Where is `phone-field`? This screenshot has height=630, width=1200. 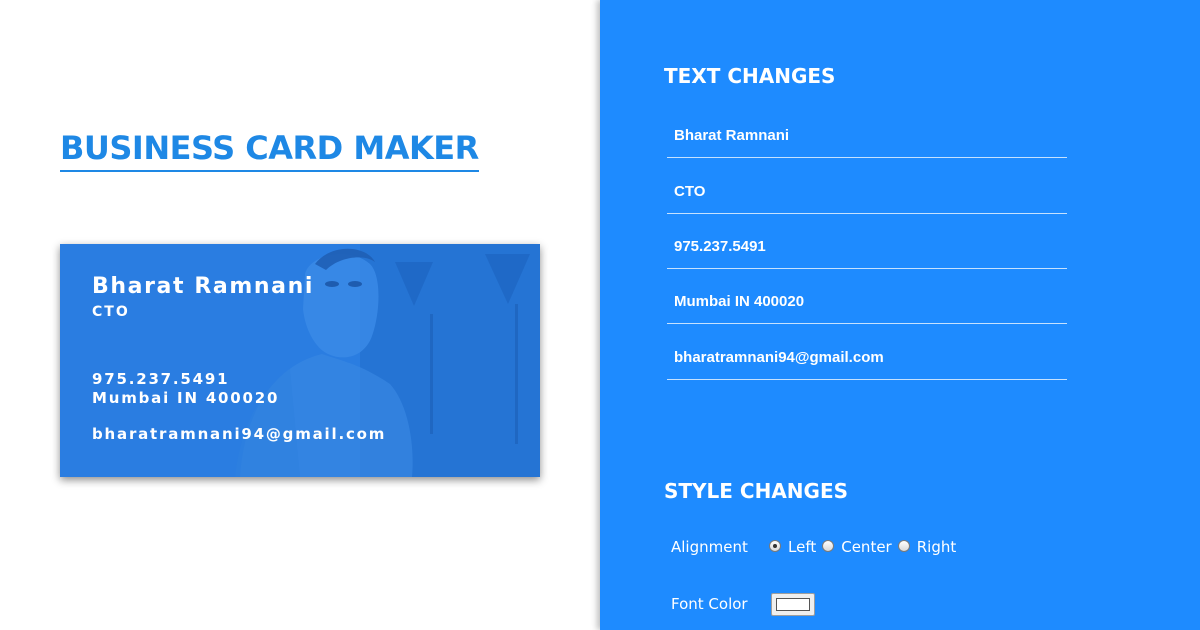 phone-field is located at coordinates (867, 241).